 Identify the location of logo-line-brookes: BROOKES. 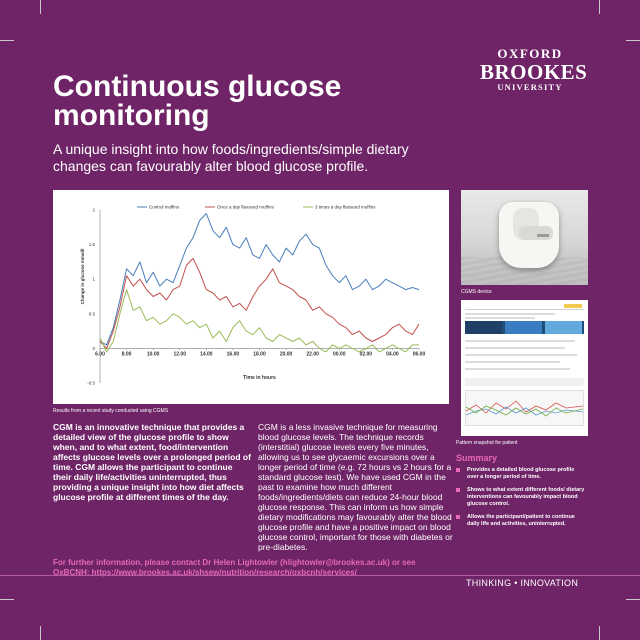
(534, 72).